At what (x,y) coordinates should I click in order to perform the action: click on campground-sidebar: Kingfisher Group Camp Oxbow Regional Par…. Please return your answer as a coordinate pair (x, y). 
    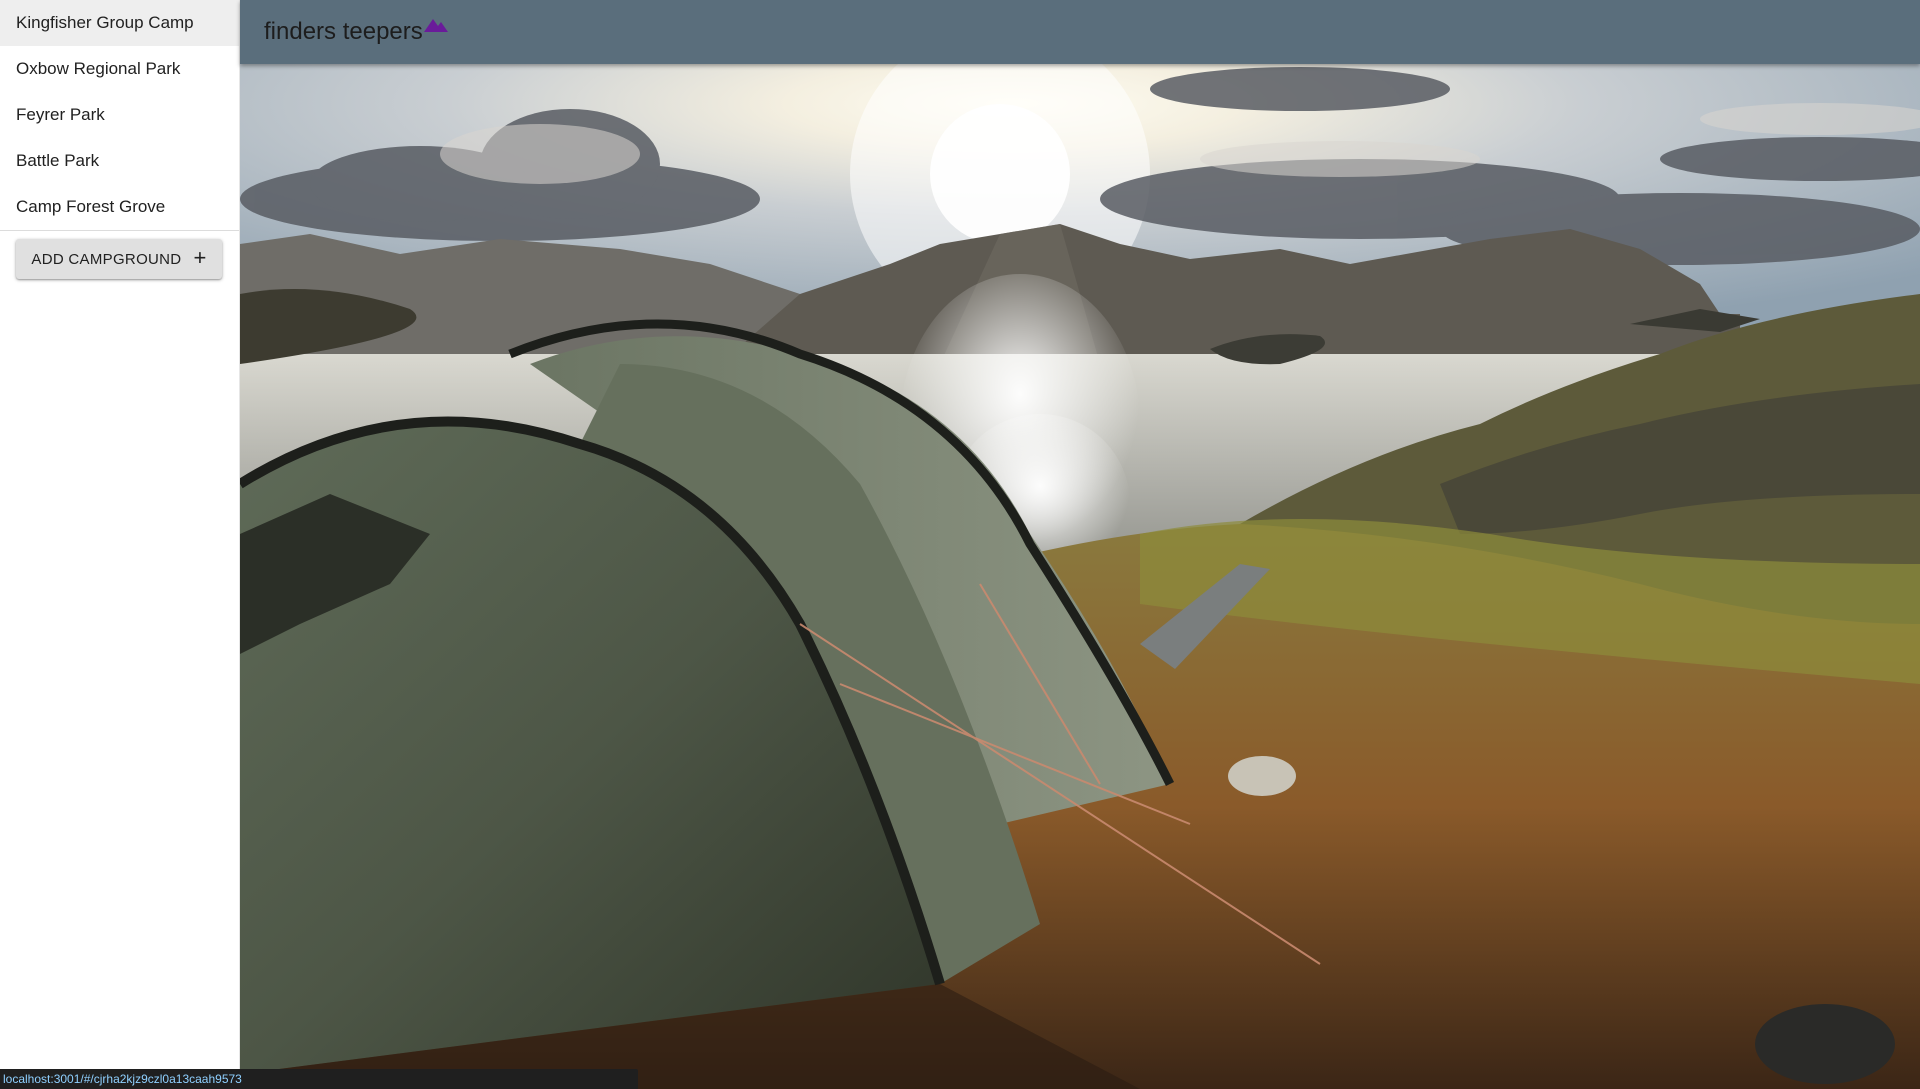
    Looking at the image, I should click on (120, 544).